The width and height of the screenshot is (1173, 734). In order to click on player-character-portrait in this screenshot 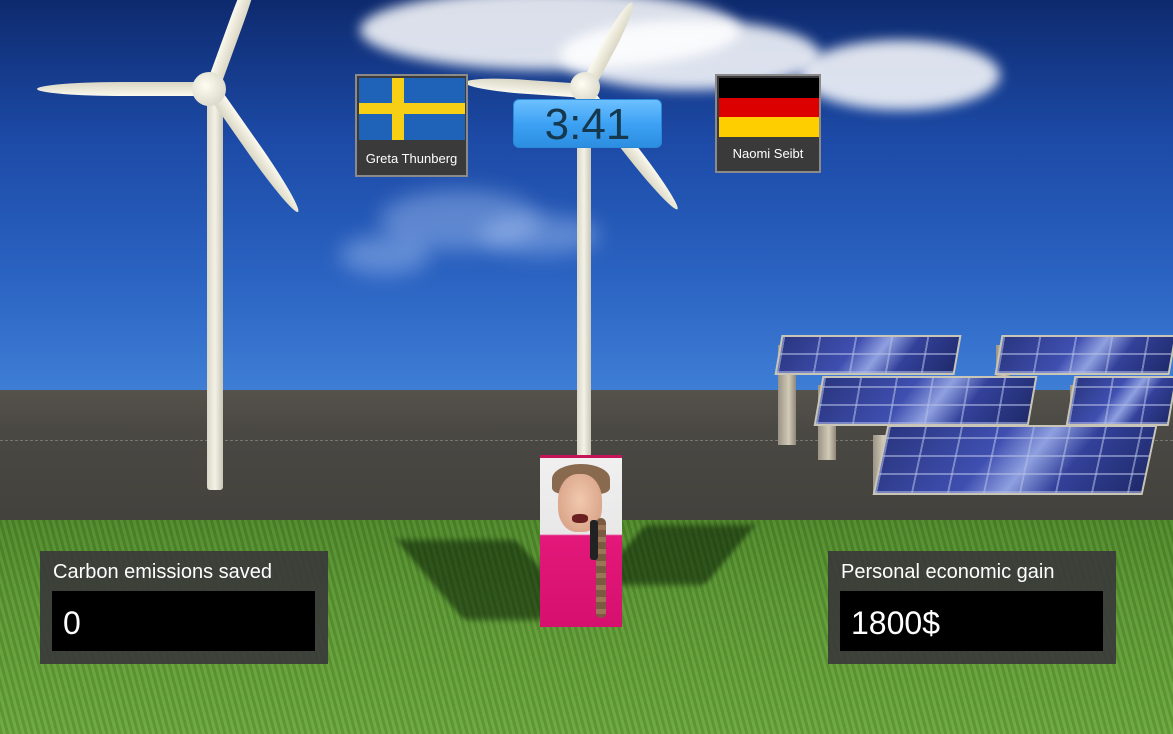, I will do `click(581, 541)`.